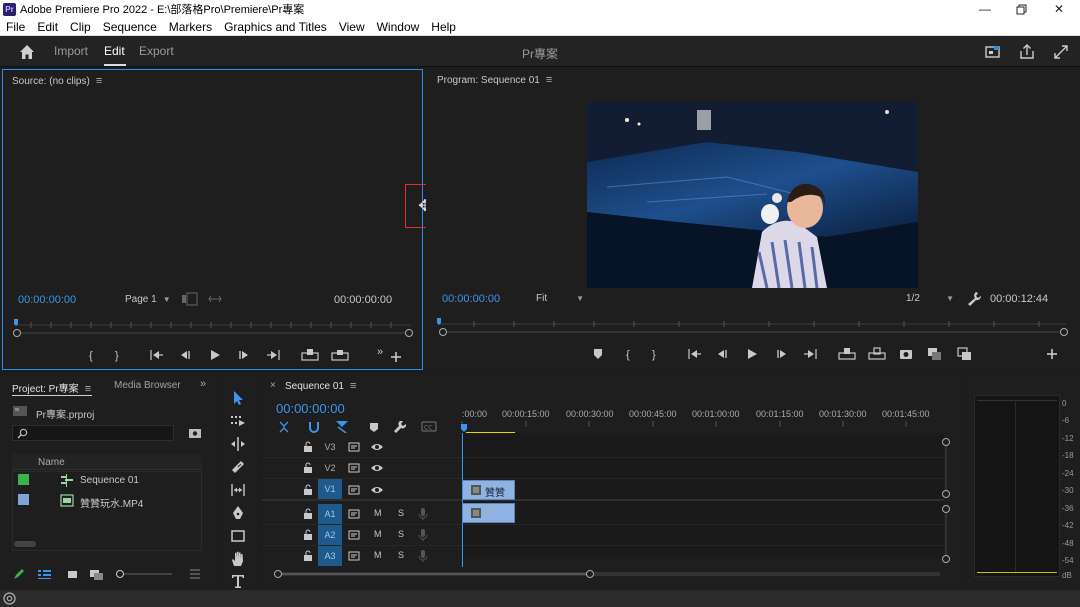 This screenshot has width=1080, height=607. What do you see at coordinates (462, 500) in the screenshot?
I see `timeline-playhead-line` at bounding box center [462, 500].